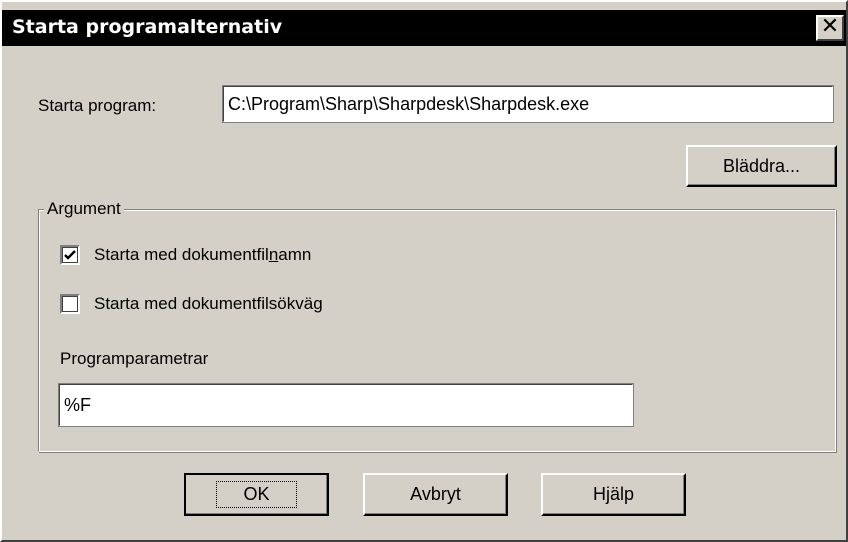 Image resolution: width=848 pixels, height=542 pixels. Describe the element at coordinates (424, 28) in the screenshot. I see `title-bar: Starta programalternativ ✕` at that location.